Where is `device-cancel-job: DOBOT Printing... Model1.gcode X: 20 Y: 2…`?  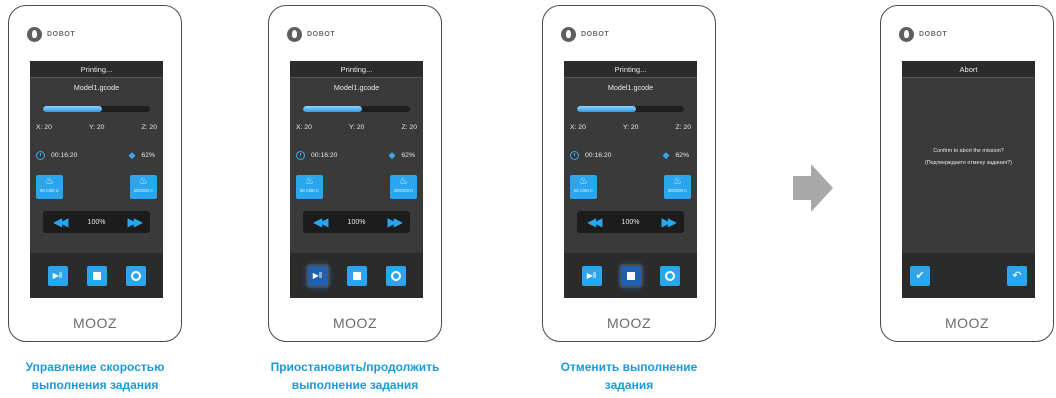
device-cancel-job: DOBOT Printing... Model1.gcode X: 20 Y: 2… is located at coordinates (629, 173).